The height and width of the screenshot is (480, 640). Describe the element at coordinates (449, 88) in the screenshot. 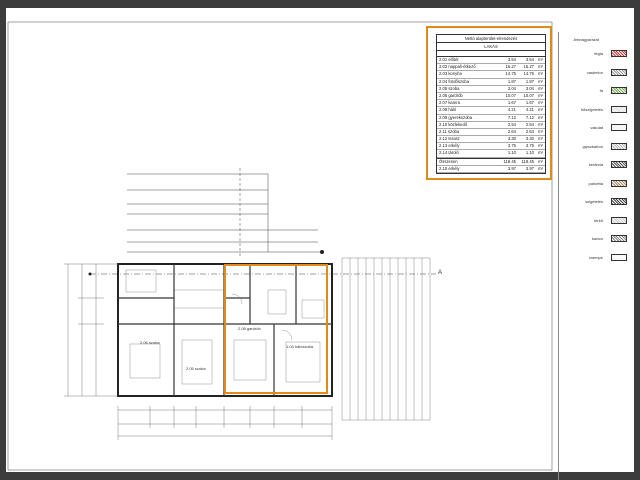

I see `table-cell: 2.05 szoba` at that location.